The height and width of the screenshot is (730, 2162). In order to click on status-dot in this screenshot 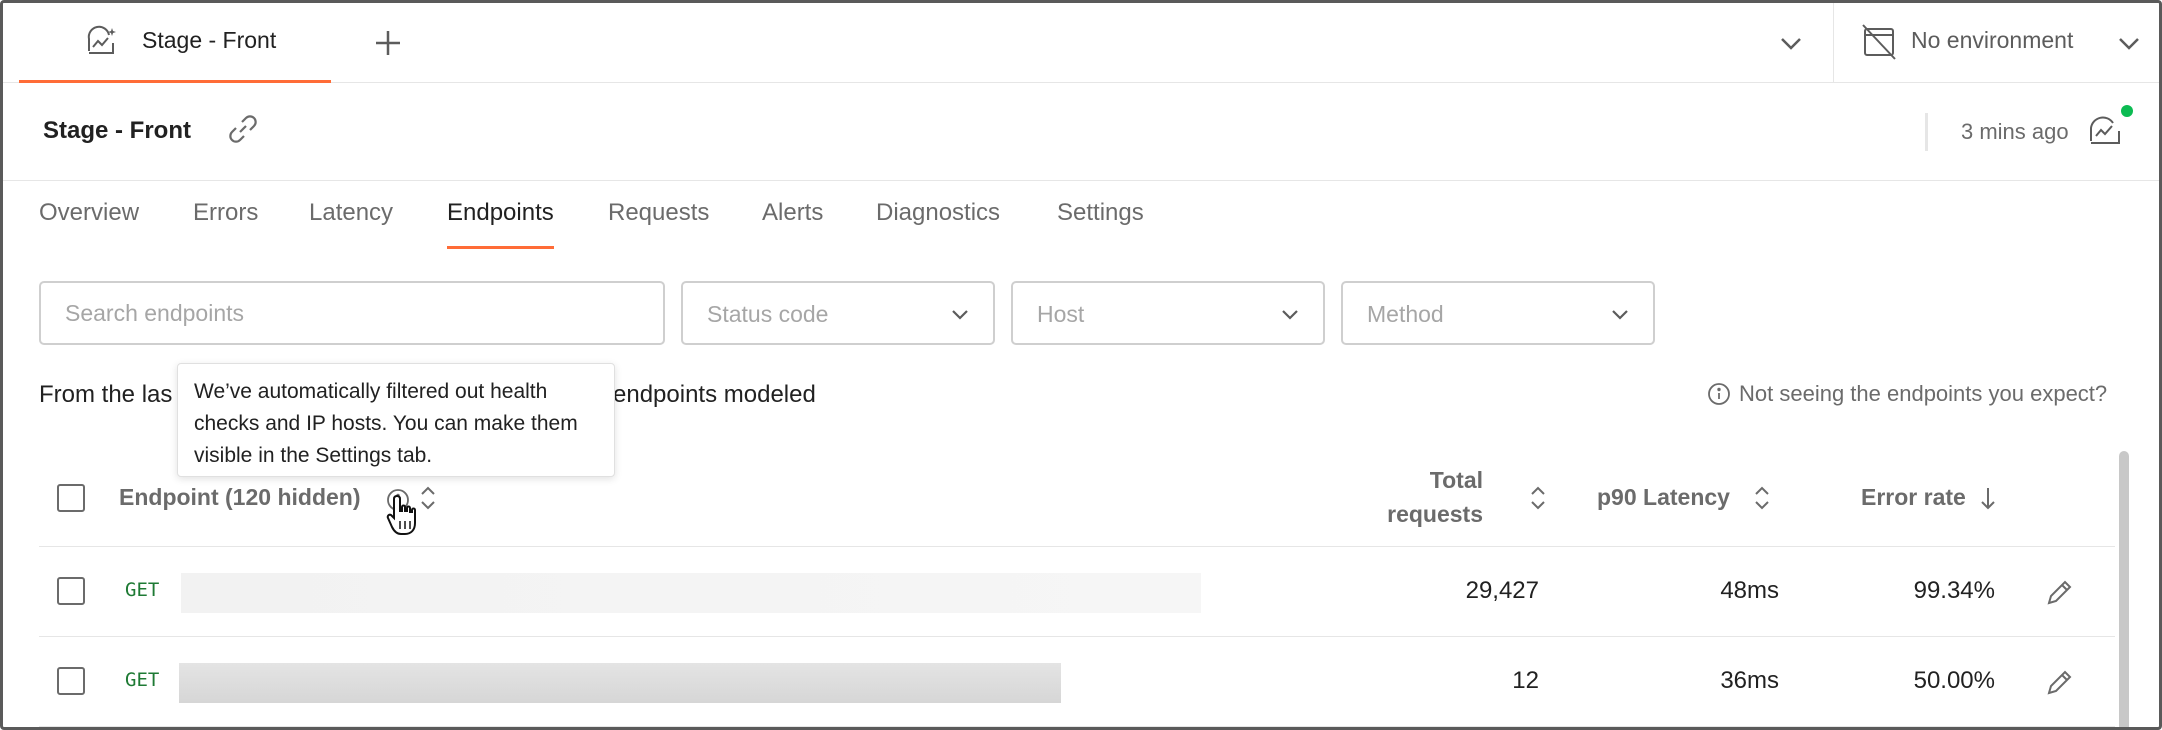, I will do `click(2127, 111)`.